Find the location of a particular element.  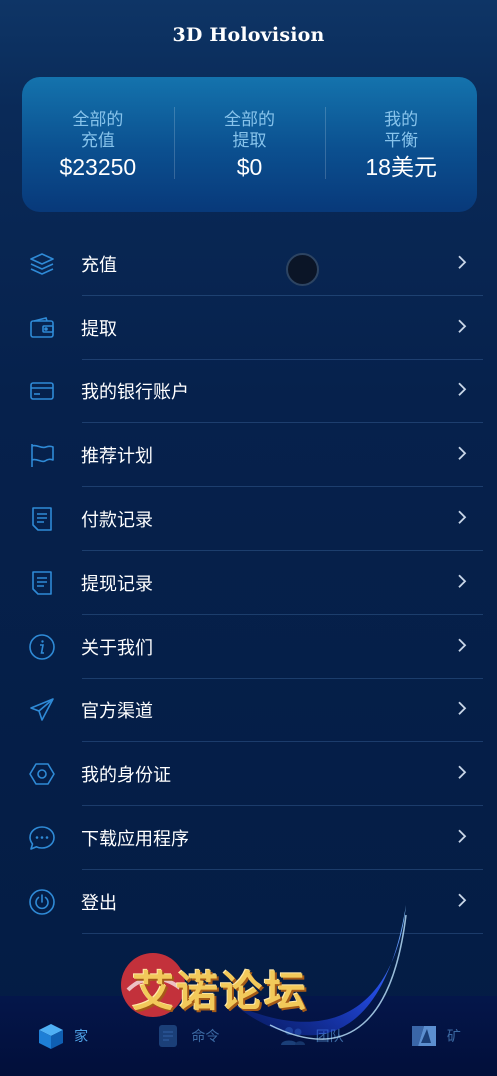

watermark-text: 艾诺论坛 is located at coordinates (220, 991).